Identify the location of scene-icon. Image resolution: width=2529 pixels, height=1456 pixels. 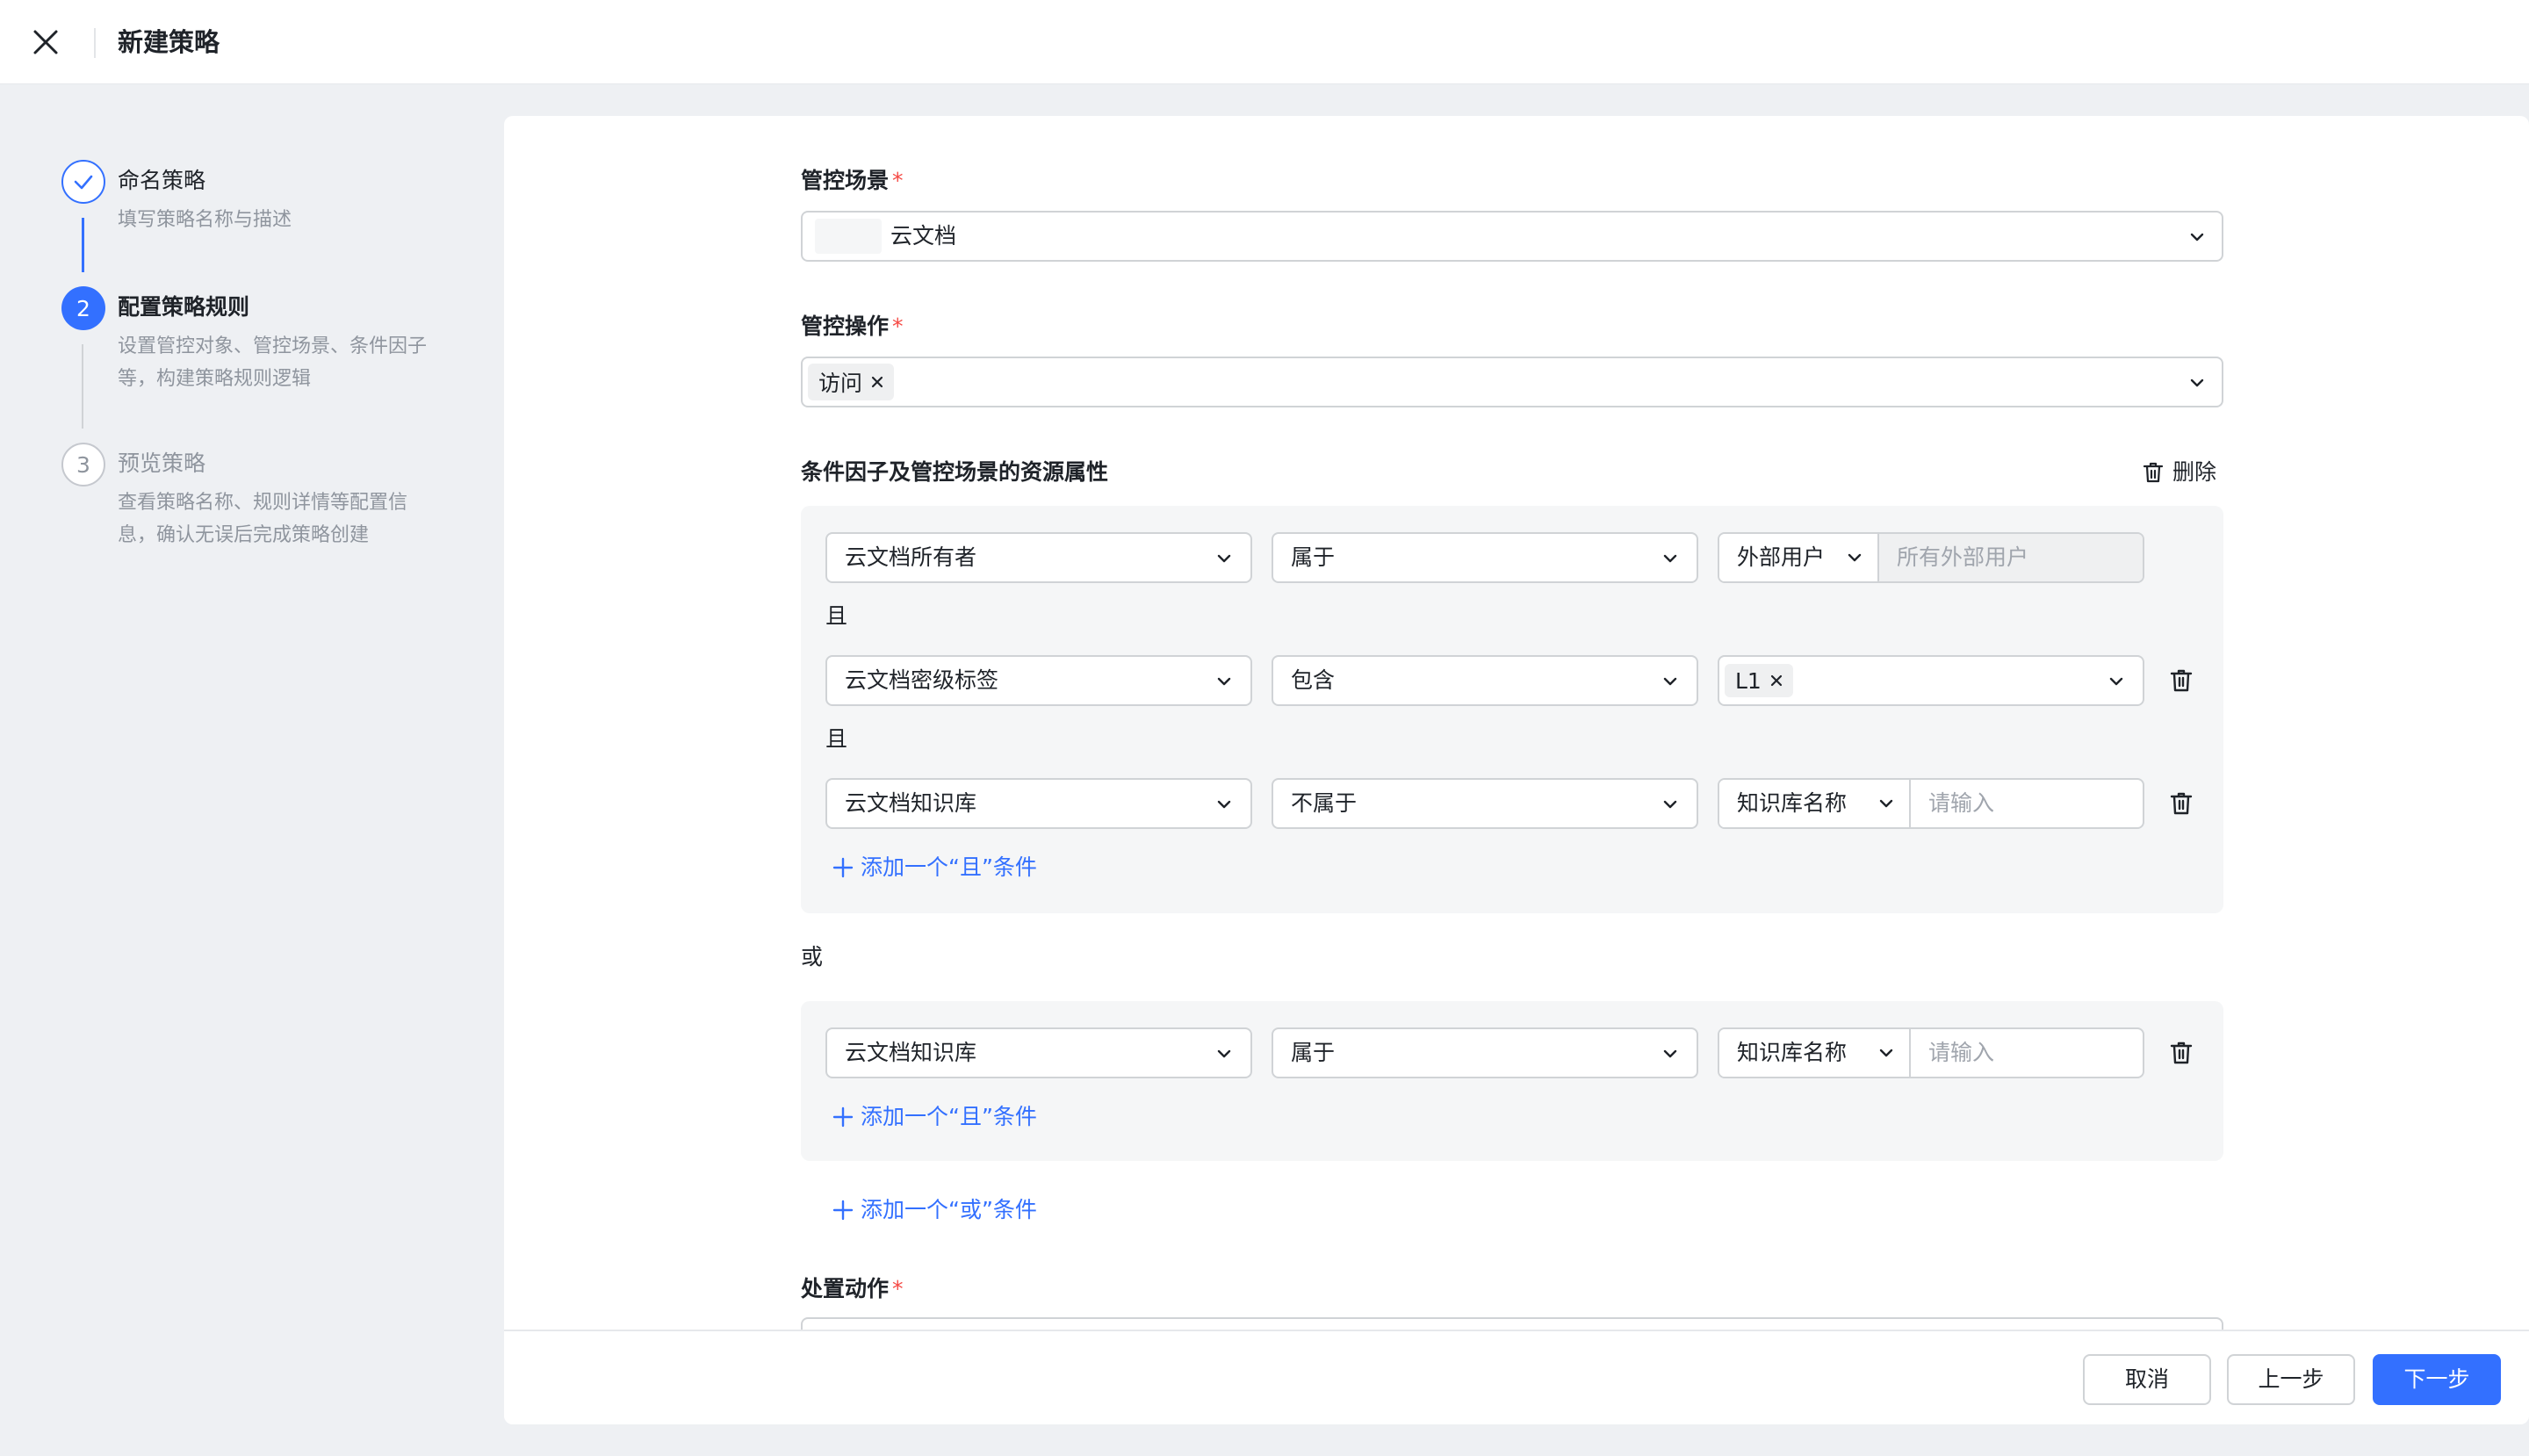
(849, 236).